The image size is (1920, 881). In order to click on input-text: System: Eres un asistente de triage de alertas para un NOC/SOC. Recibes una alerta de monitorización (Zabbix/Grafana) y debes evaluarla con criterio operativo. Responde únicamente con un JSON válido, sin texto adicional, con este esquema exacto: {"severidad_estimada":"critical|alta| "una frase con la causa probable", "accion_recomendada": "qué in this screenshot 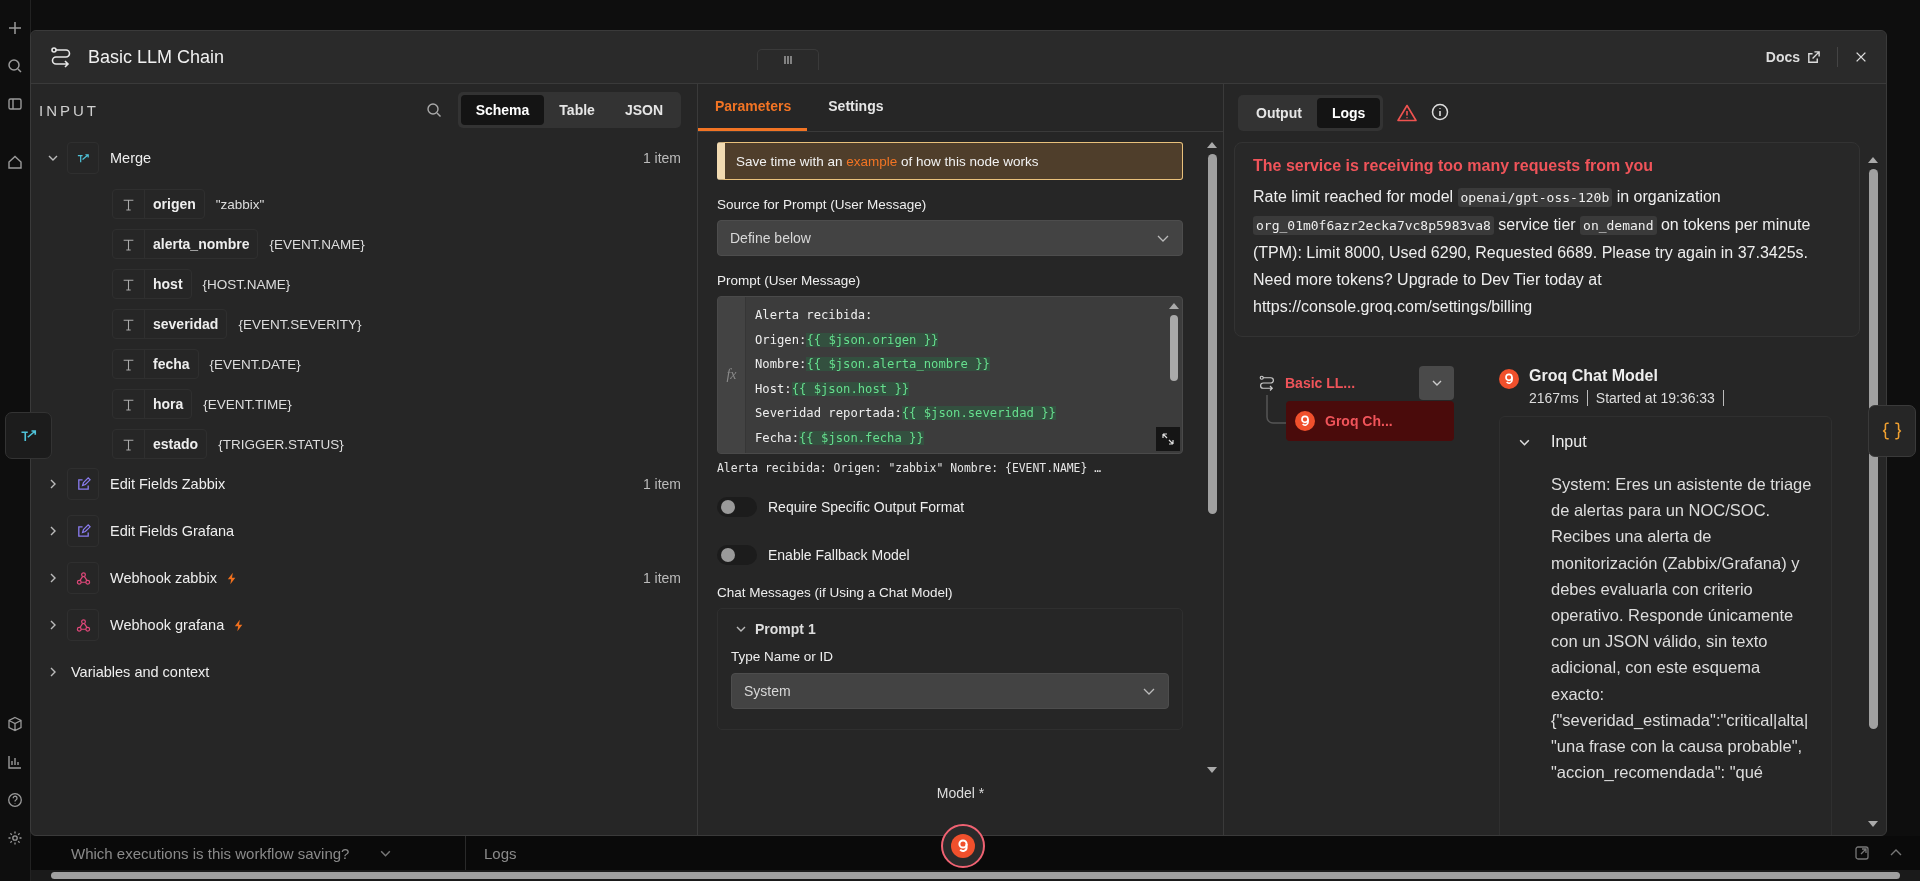, I will do `click(1682, 629)`.